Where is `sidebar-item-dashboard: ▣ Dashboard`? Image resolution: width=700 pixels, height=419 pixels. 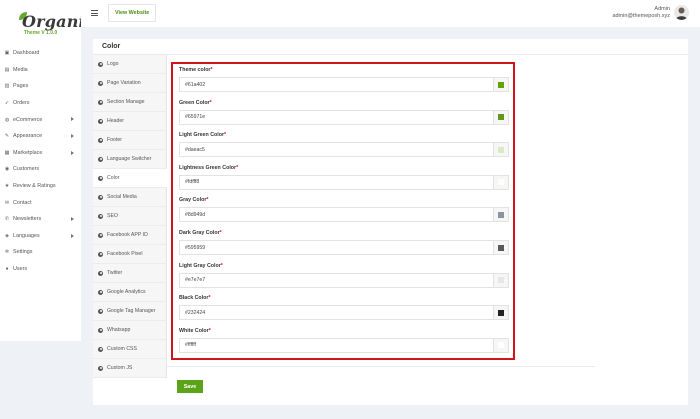
sidebar-item-dashboard: ▣ Dashboard is located at coordinates (40, 53).